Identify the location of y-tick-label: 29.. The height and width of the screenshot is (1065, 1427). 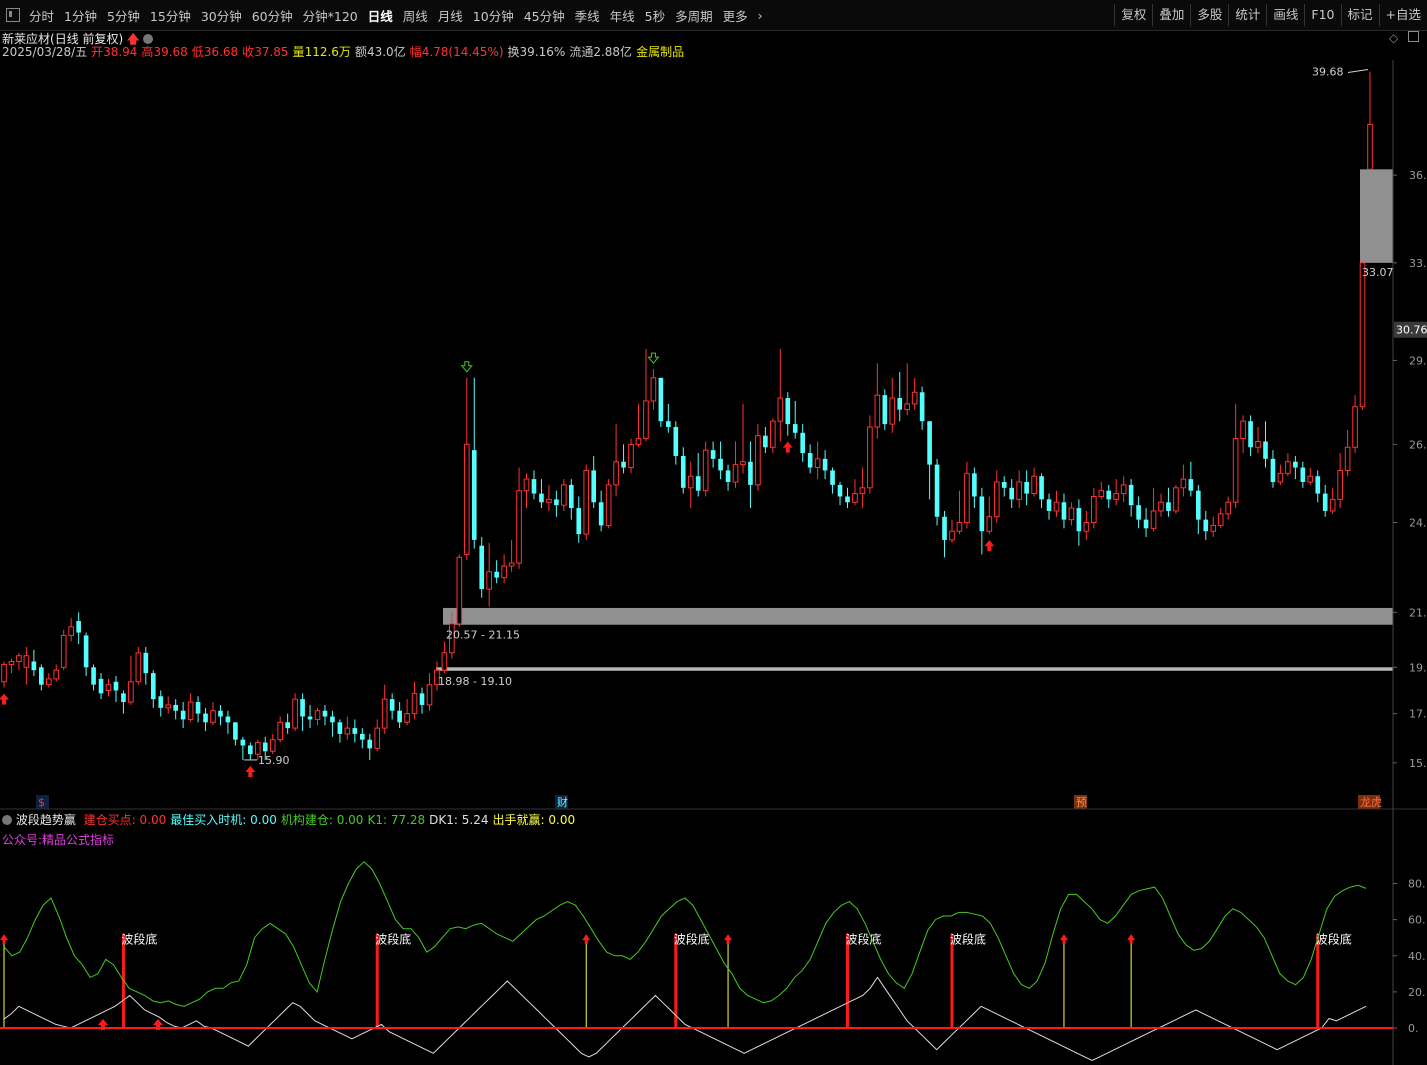
(1418, 360).